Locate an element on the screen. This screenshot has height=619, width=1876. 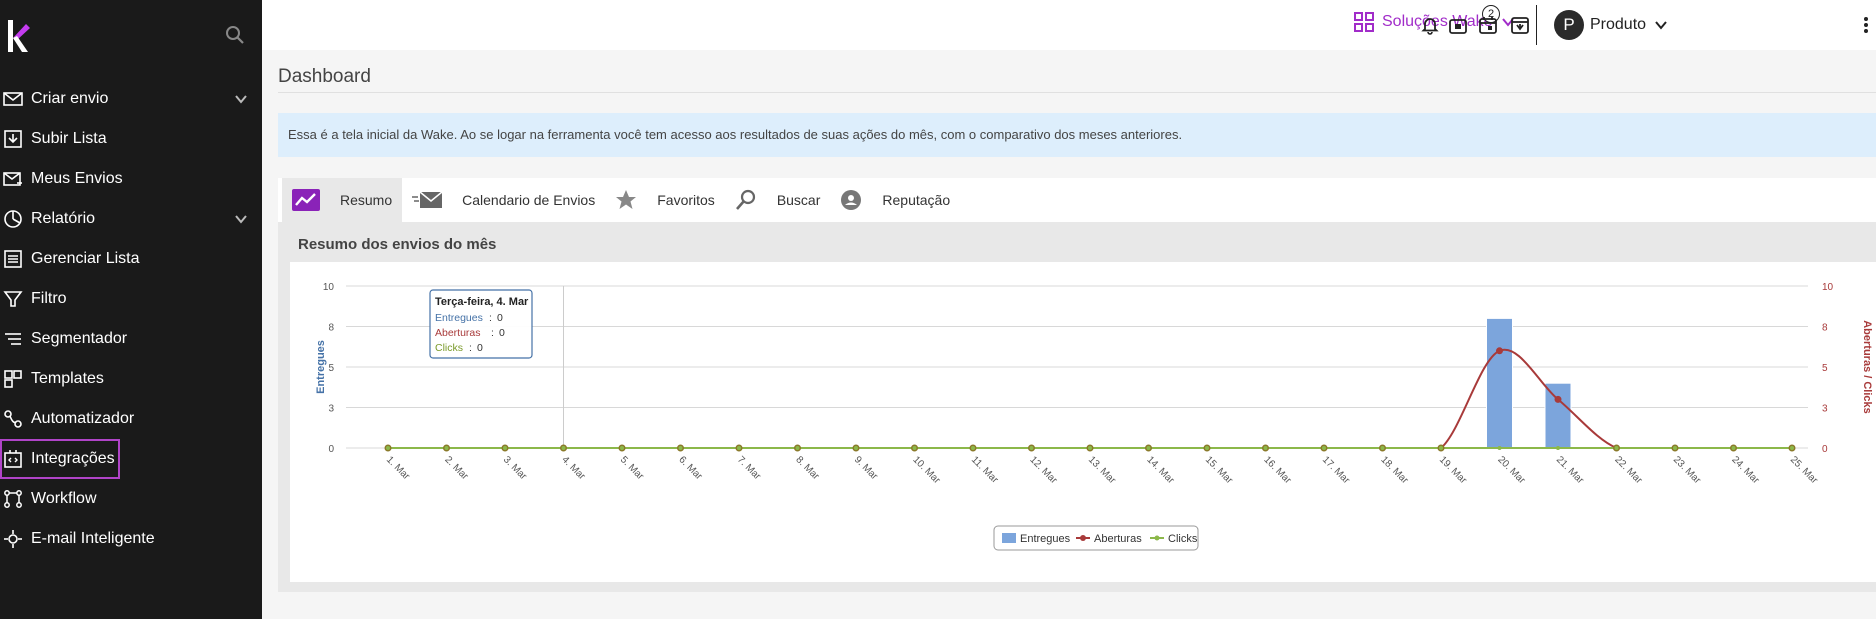
x-tick-label: 3. Mar is located at coordinates (515, 468).